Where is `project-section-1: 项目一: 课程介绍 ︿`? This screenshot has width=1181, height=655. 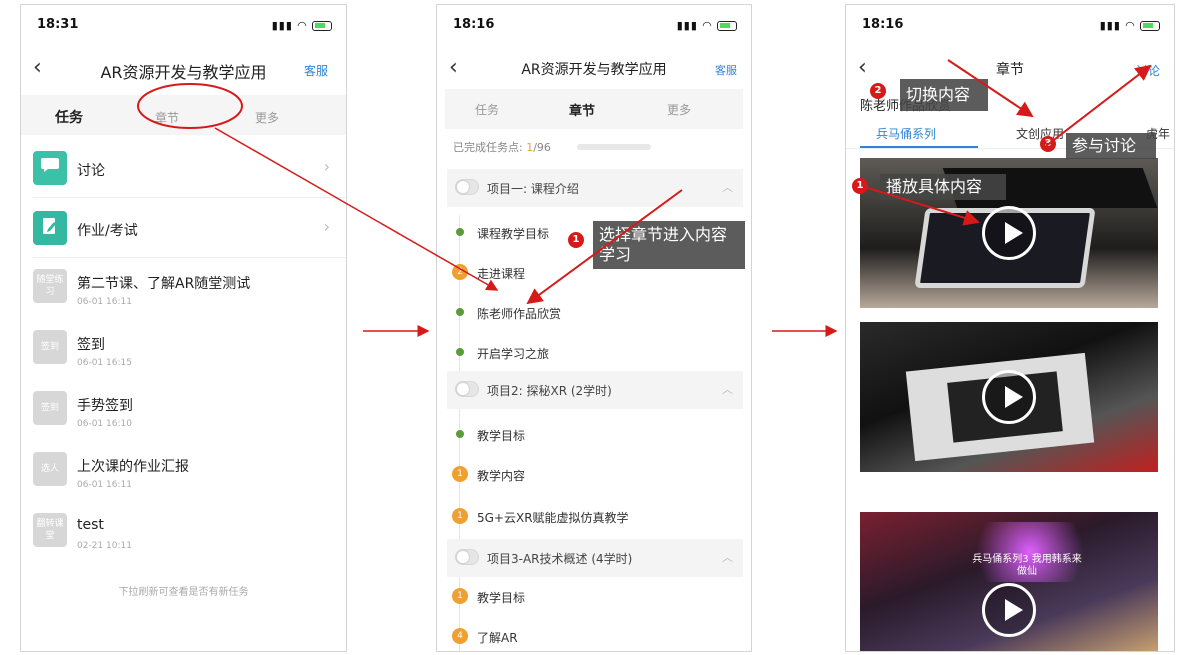 project-section-1: 项目一: 课程介绍 ︿ is located at coordinates (595, 188).